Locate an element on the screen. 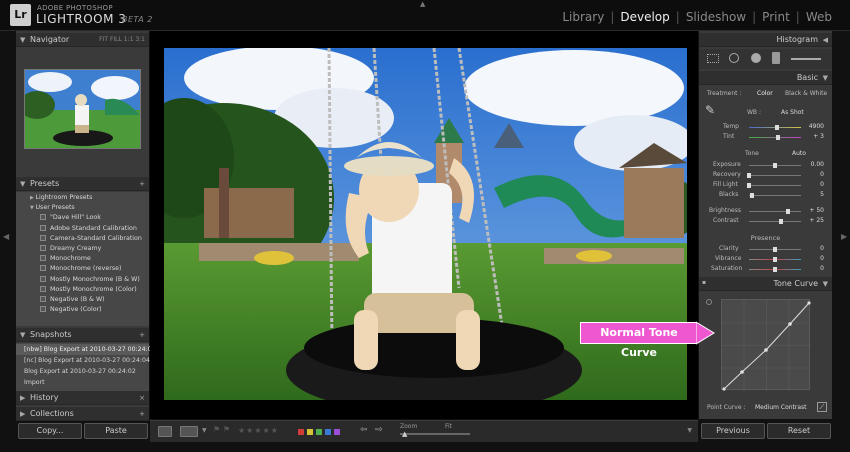 The width and height of the screenshot is (850, 452). point-curve-select: Medium Contrast is located at coordinates (781, 407).